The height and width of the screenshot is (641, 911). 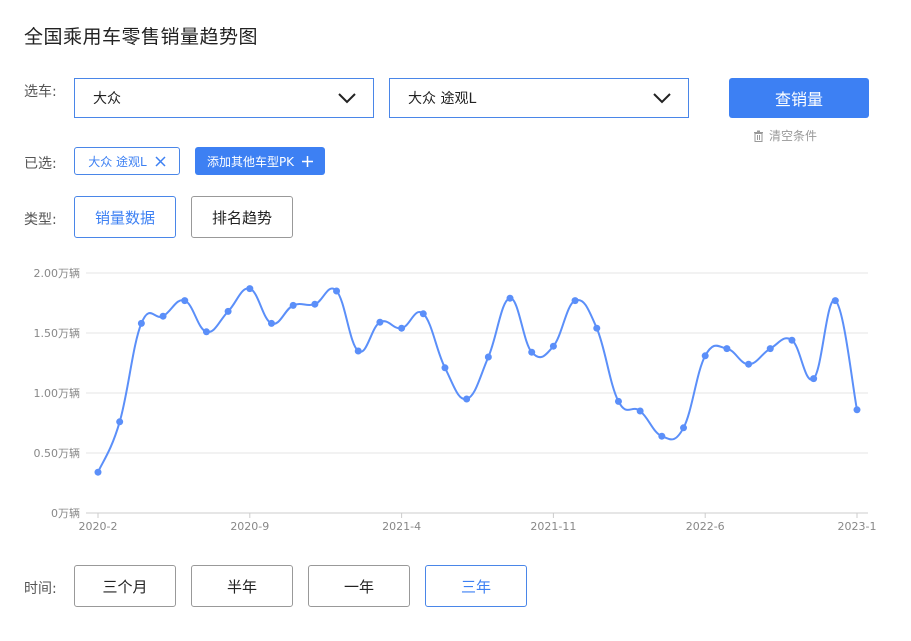 What do you see at coordinates (65, 513) in the screenshot?
I see `y-tick-label: 0万辆` at bounding box center [65, 513].